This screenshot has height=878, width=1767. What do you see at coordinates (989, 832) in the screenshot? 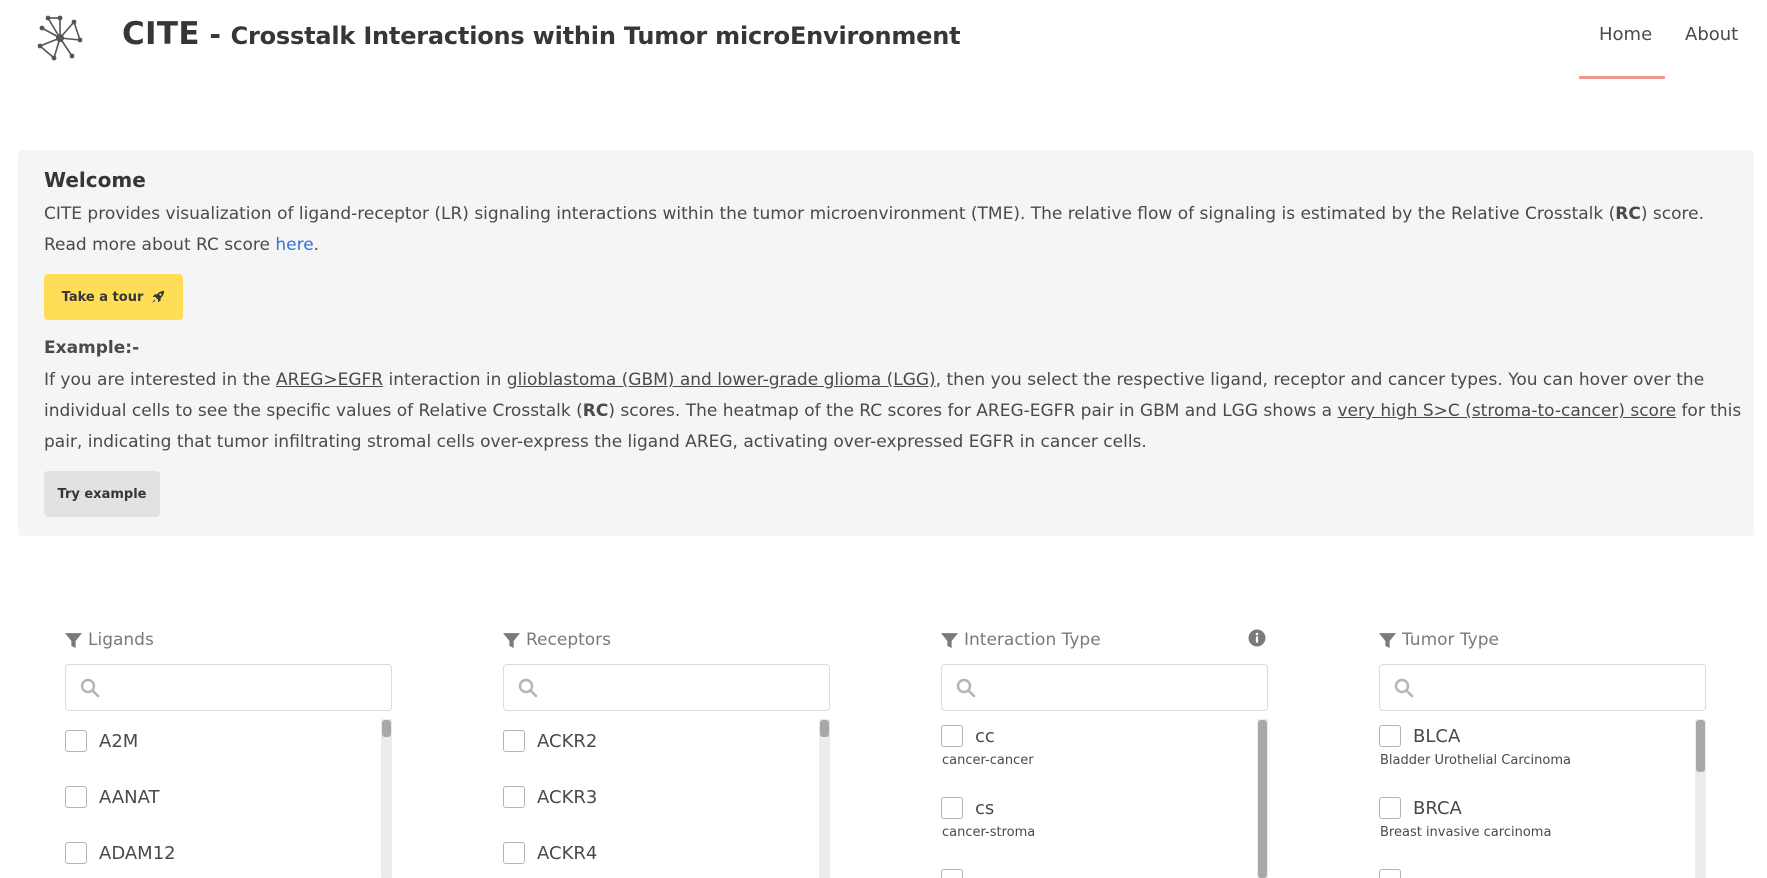
I see `item-description: cancer-stroma` at bounding box center [989, 832].